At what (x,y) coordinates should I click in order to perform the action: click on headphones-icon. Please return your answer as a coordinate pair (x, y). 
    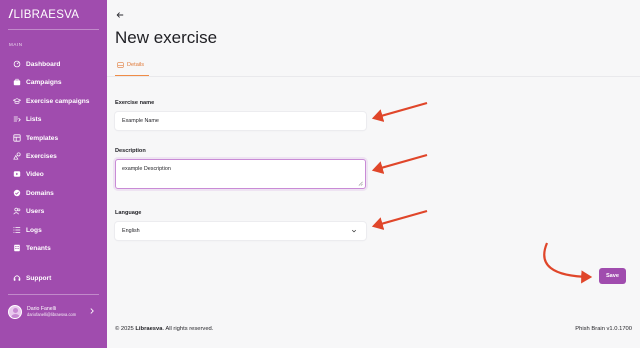
    Looking at the image, I should click on (16, 278).